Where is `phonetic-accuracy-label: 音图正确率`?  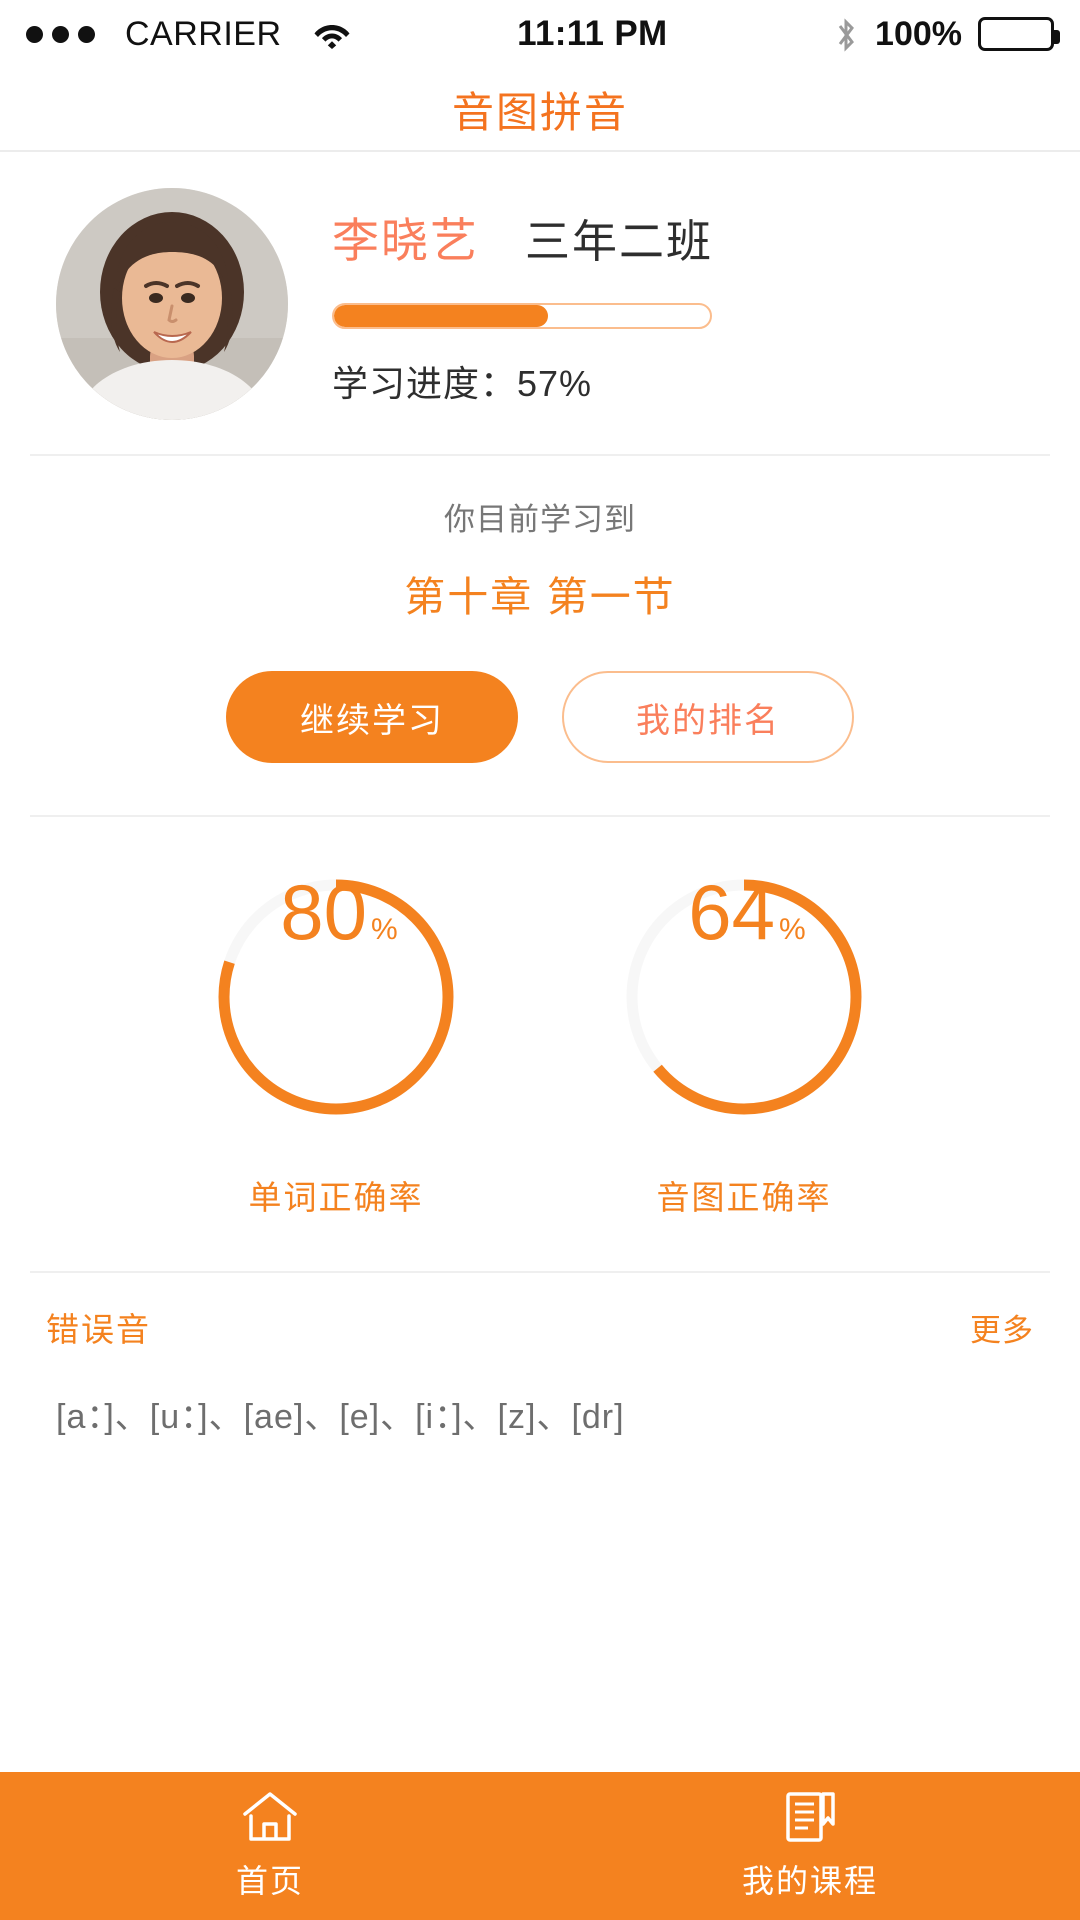
phonetic-accuracy-label: 音图正确率 is located at coordinates (744, 1197).